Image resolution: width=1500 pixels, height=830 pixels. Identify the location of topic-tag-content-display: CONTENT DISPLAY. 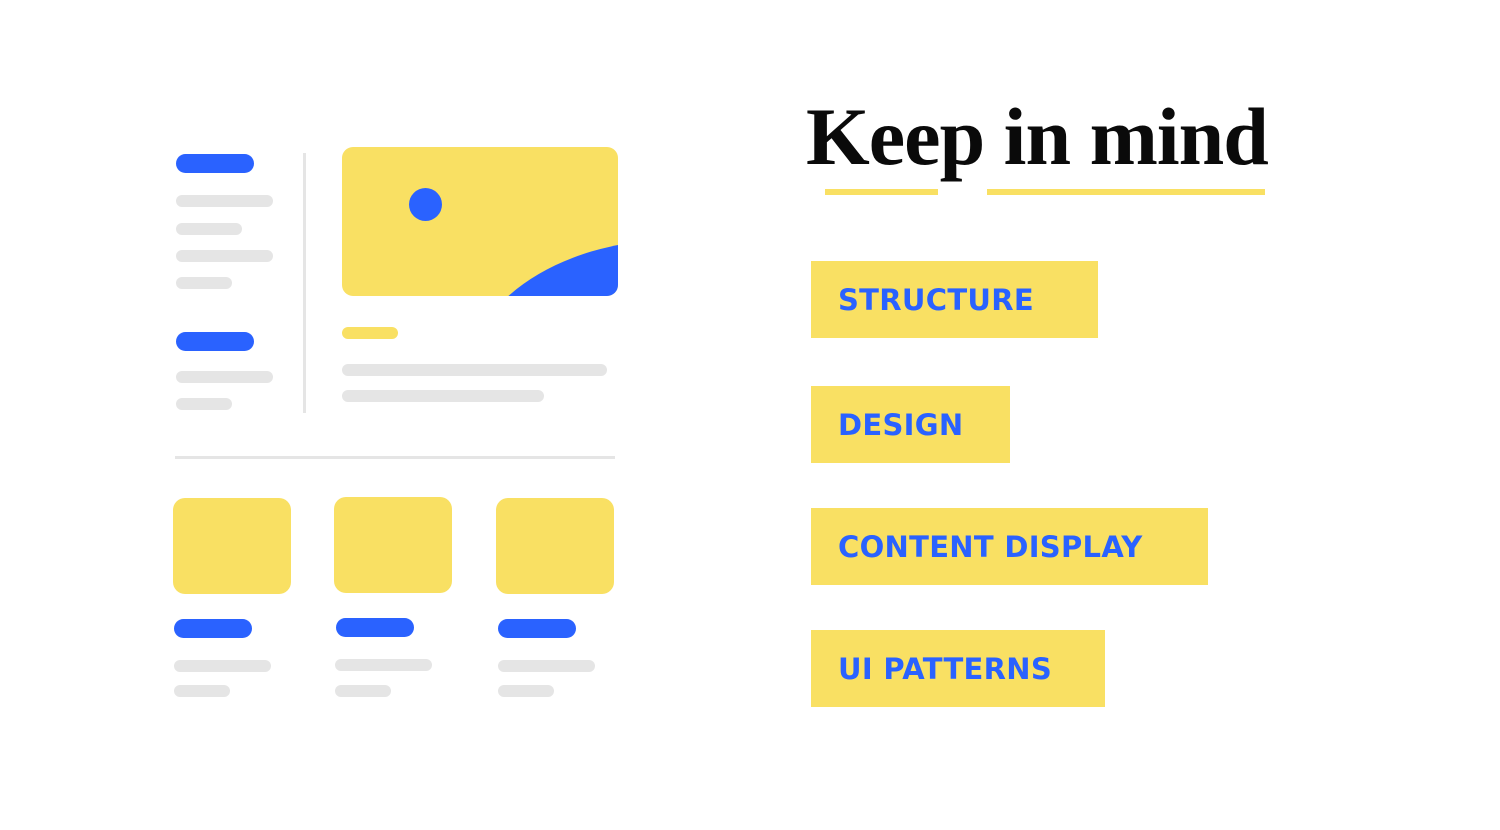
(1009, 546).